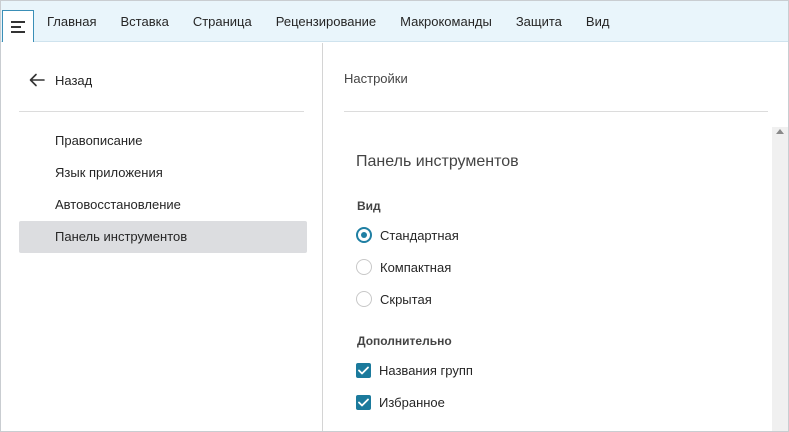 Image resolution: width=789 pixels, height=432 pixels. I want to click on back-label: Назад, so click(74, 80).